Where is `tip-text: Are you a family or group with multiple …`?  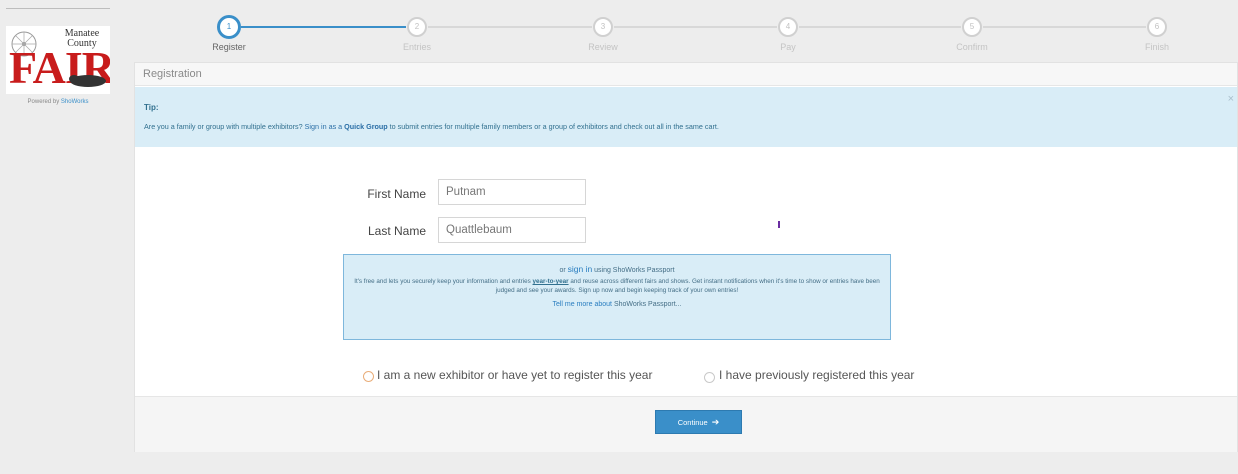
tip-text: Are you a family or group with multiple … is located at coordinates (431, 126).